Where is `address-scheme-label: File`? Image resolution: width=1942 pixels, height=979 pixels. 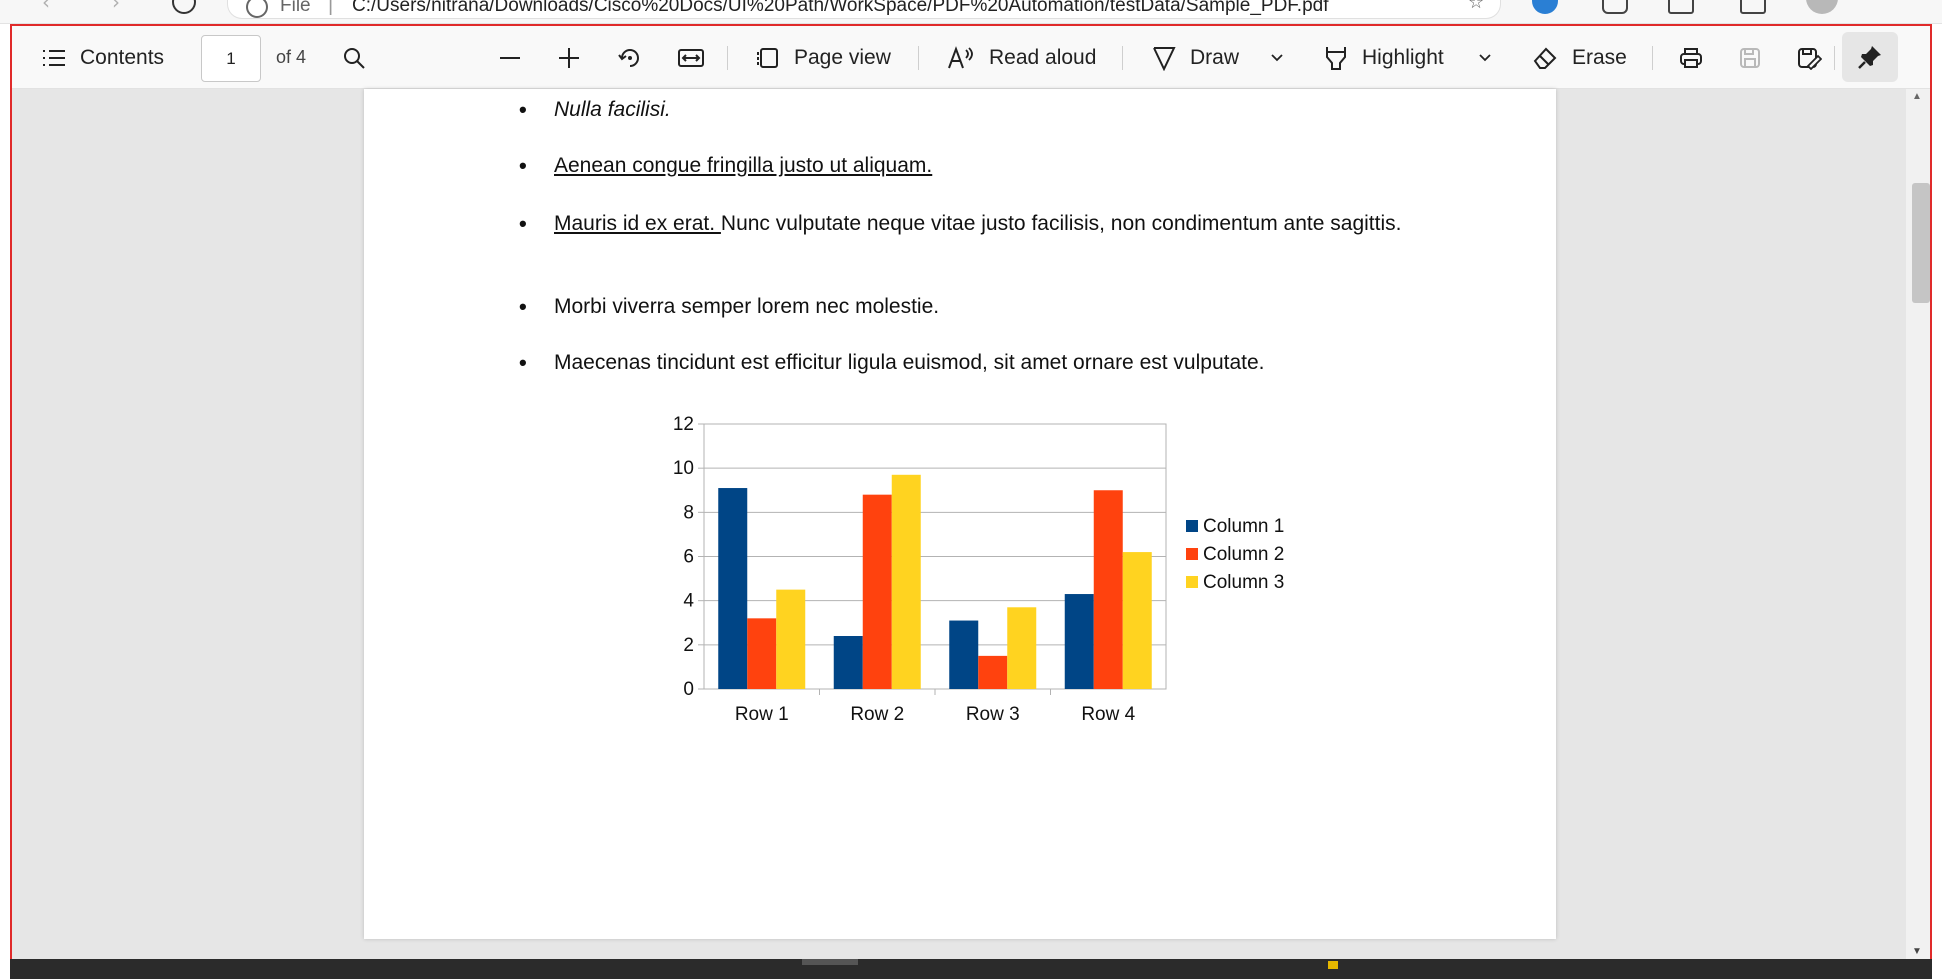
address-scheme-label: File is located at coordinates (295, 8).